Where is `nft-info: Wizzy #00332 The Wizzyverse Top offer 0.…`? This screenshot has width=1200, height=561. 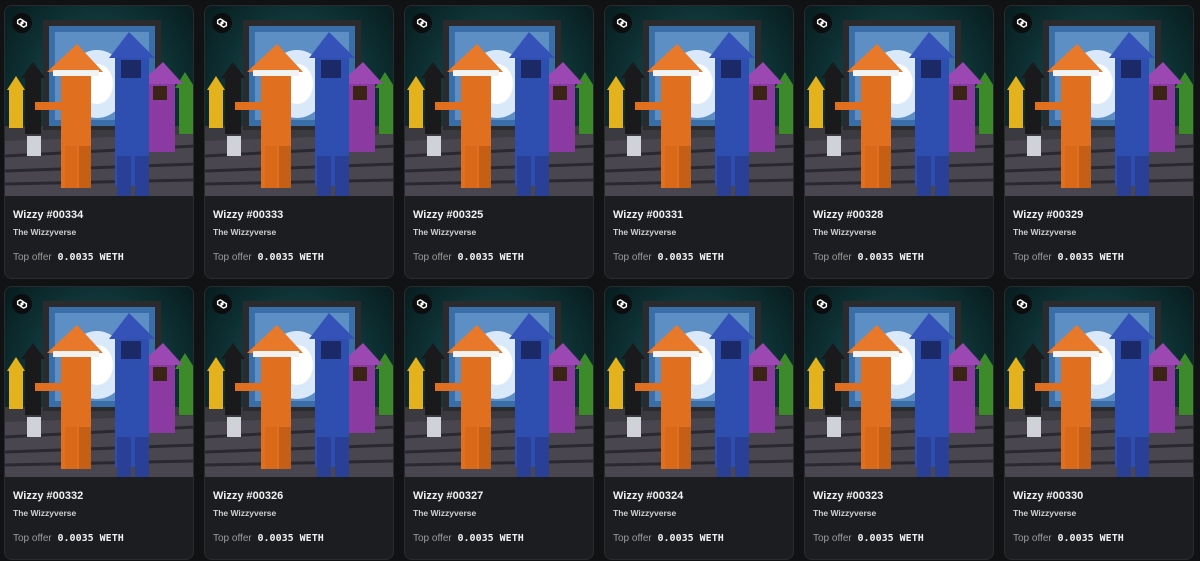
nft-info: Wizzy #00332 The Wizzyverse Top offer 0.… is located at coordinates (99, 511).